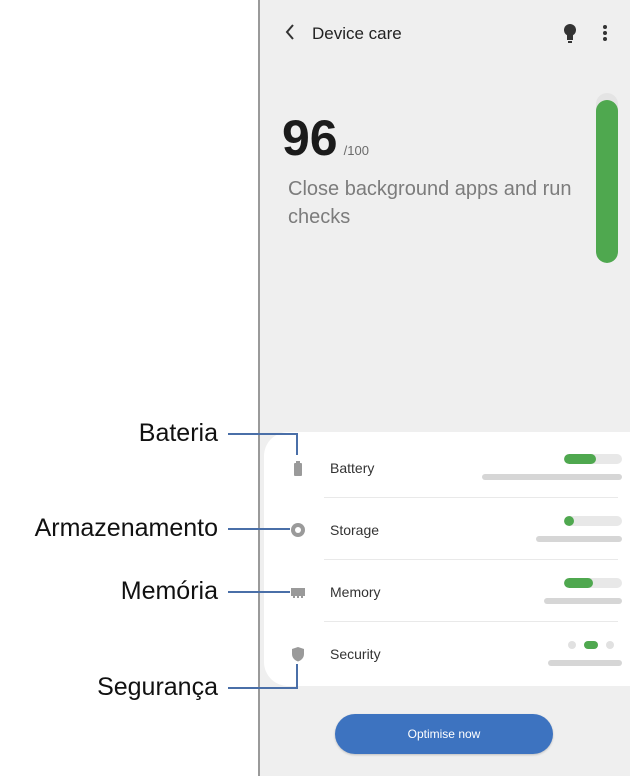 The image size is (630, 776). Describe the element at coordinates (259, 592) in the screenshot. I see `leader-line-memory` at that location.